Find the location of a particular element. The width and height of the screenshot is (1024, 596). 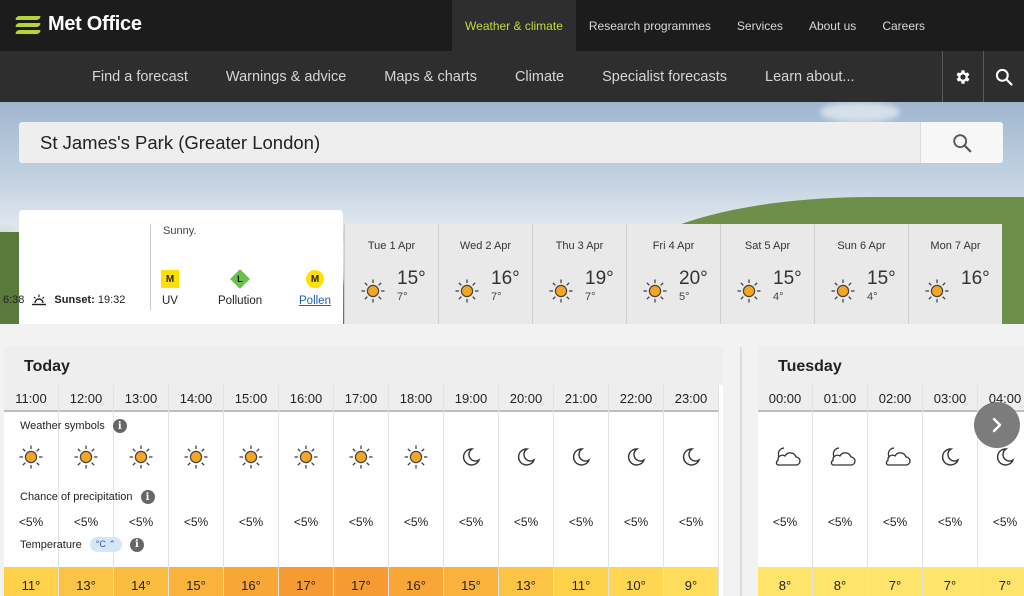

moon-icon is located at coordinates (471, 457).